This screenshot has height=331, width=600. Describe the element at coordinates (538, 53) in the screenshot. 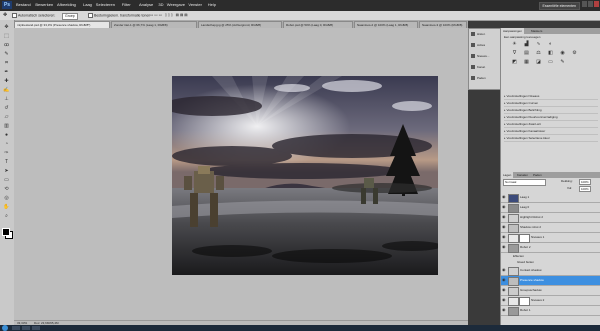

I see `color-balance-icon: ⚖` at that location.